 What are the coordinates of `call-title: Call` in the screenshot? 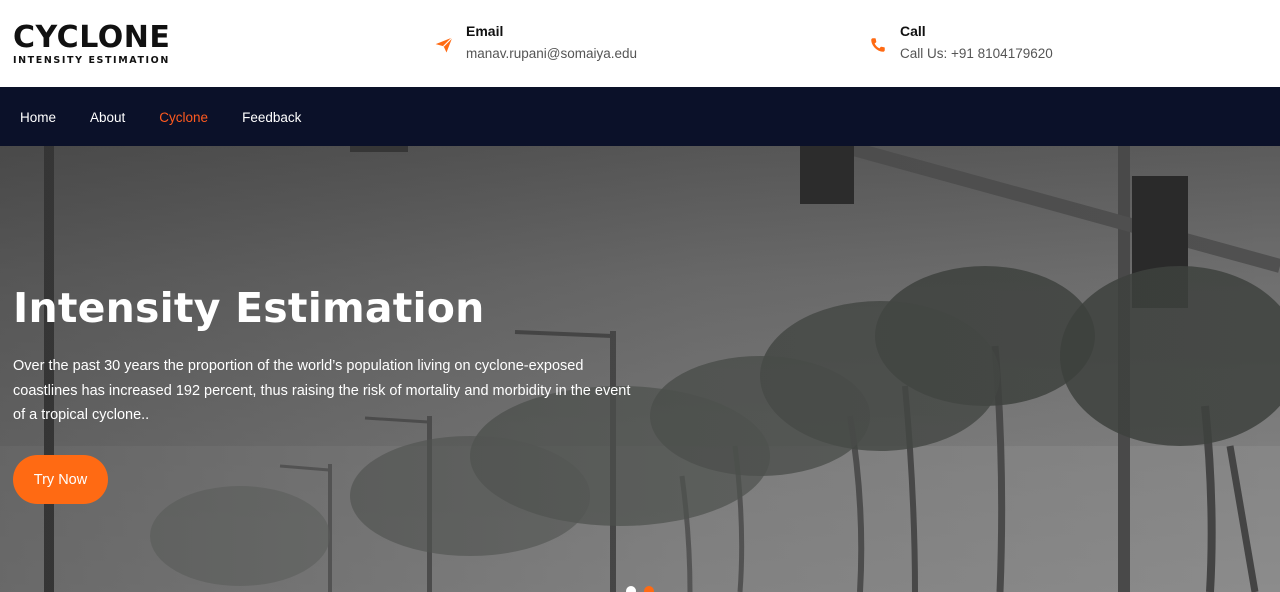 It's located at (913, 31).